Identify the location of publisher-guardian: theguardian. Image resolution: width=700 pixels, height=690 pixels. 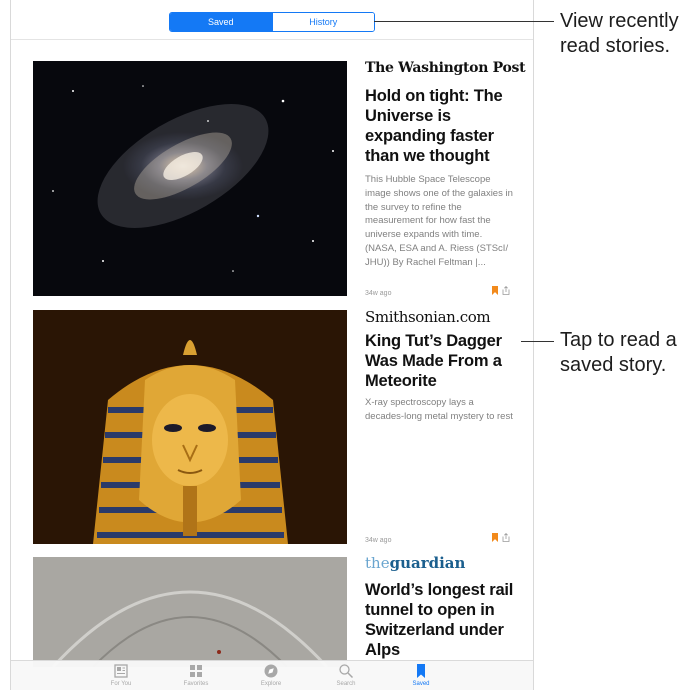
(415, 563).